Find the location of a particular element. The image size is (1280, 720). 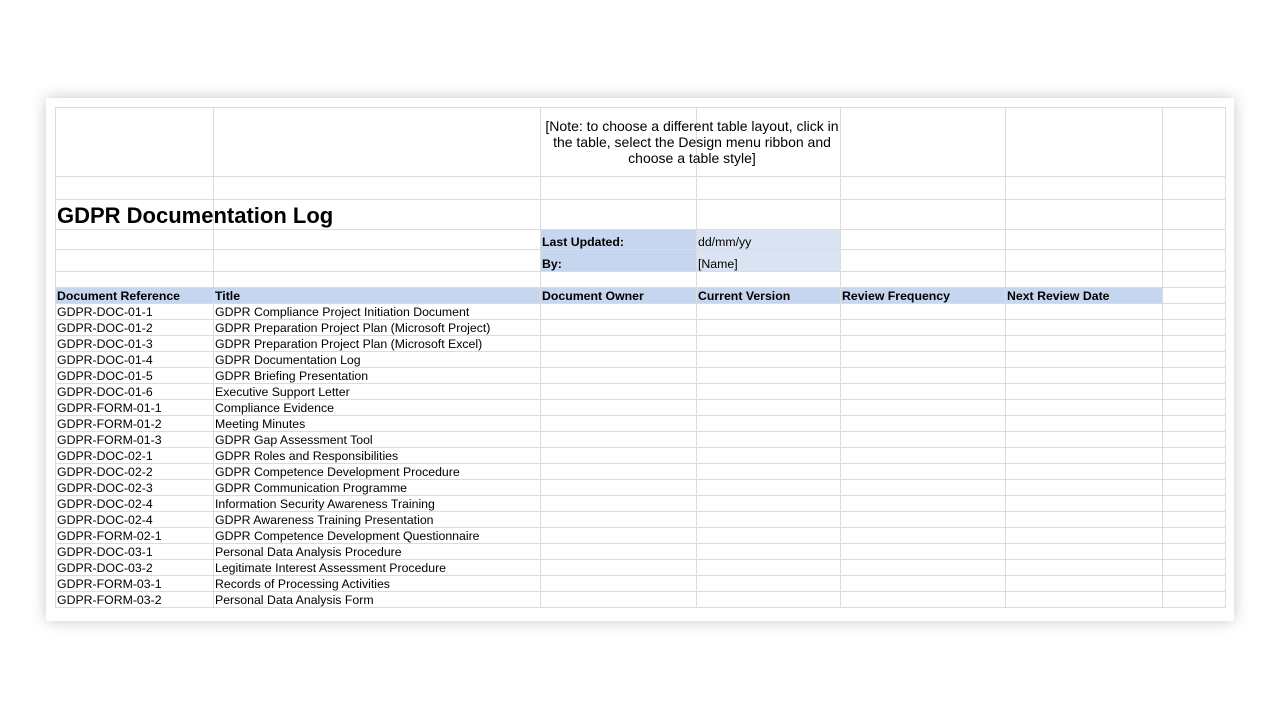

document-reference-cell: GDPR-FORM-01-3 is located at coordinates (134, 439).